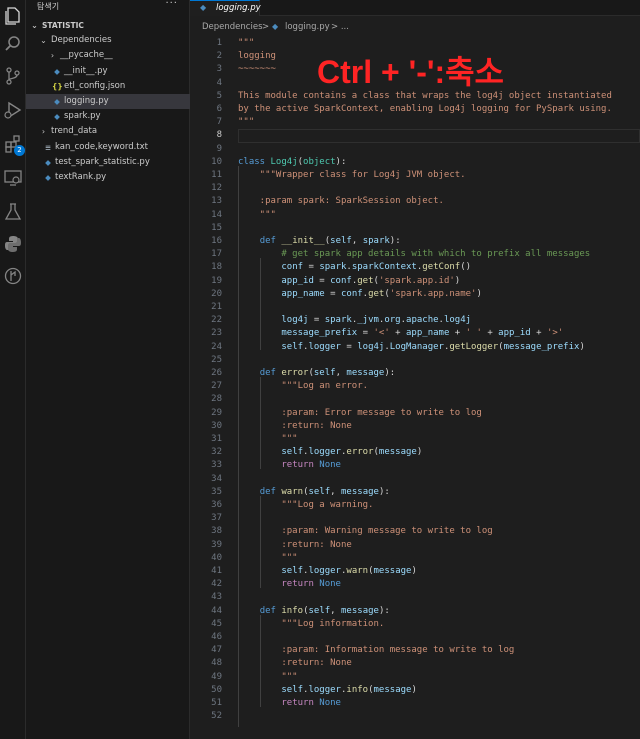 The height and width of the screenshot is (739, 640). I want to click on tree-item: ≡ kan_code,keyword.txt, so click(108, 147).